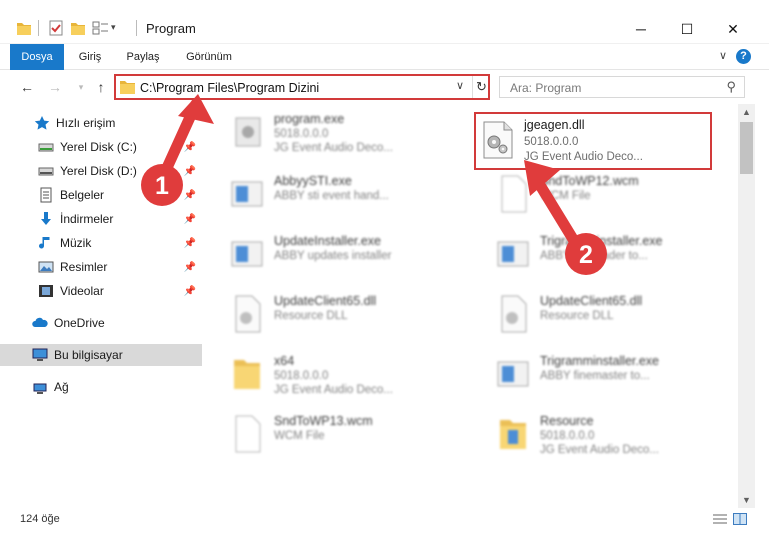  What do you see at coordinates (42, 123) in the screenshot?
I see `star-icon` at bounding box center [42, 123].